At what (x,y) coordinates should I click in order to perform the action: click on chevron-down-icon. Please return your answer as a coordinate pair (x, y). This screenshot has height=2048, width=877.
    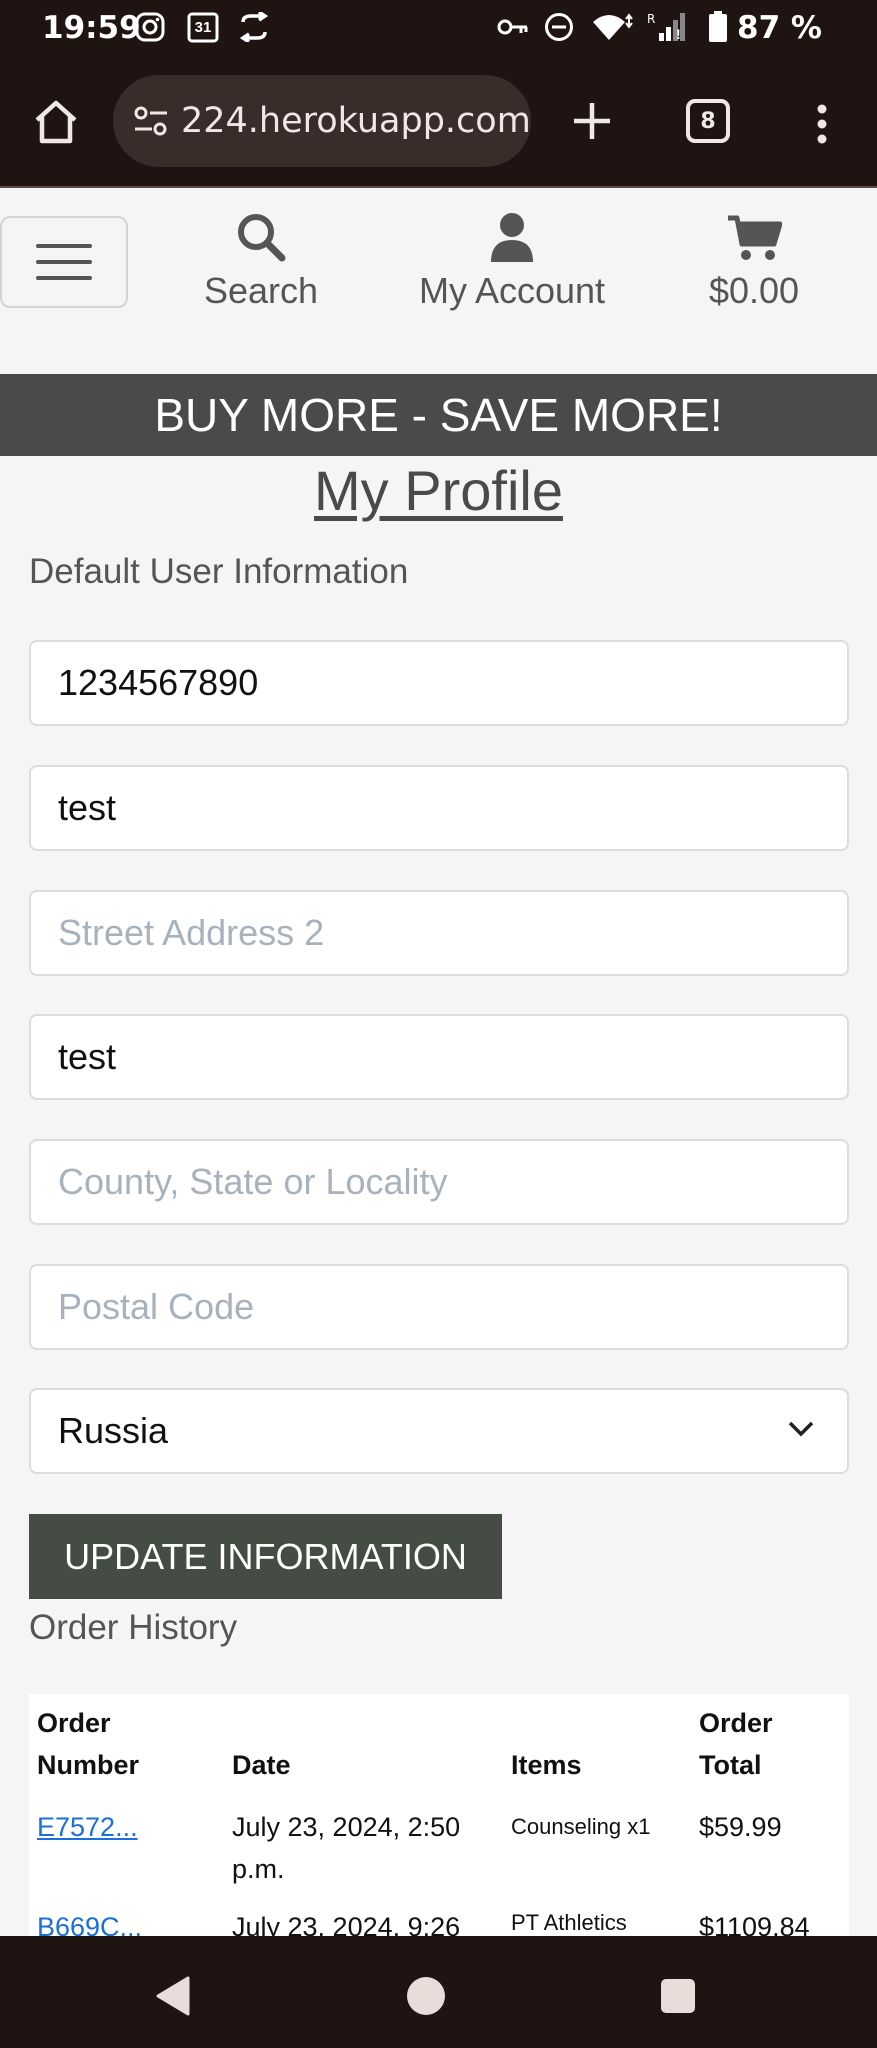
    Looking at the image, I should click on (801, 1429).